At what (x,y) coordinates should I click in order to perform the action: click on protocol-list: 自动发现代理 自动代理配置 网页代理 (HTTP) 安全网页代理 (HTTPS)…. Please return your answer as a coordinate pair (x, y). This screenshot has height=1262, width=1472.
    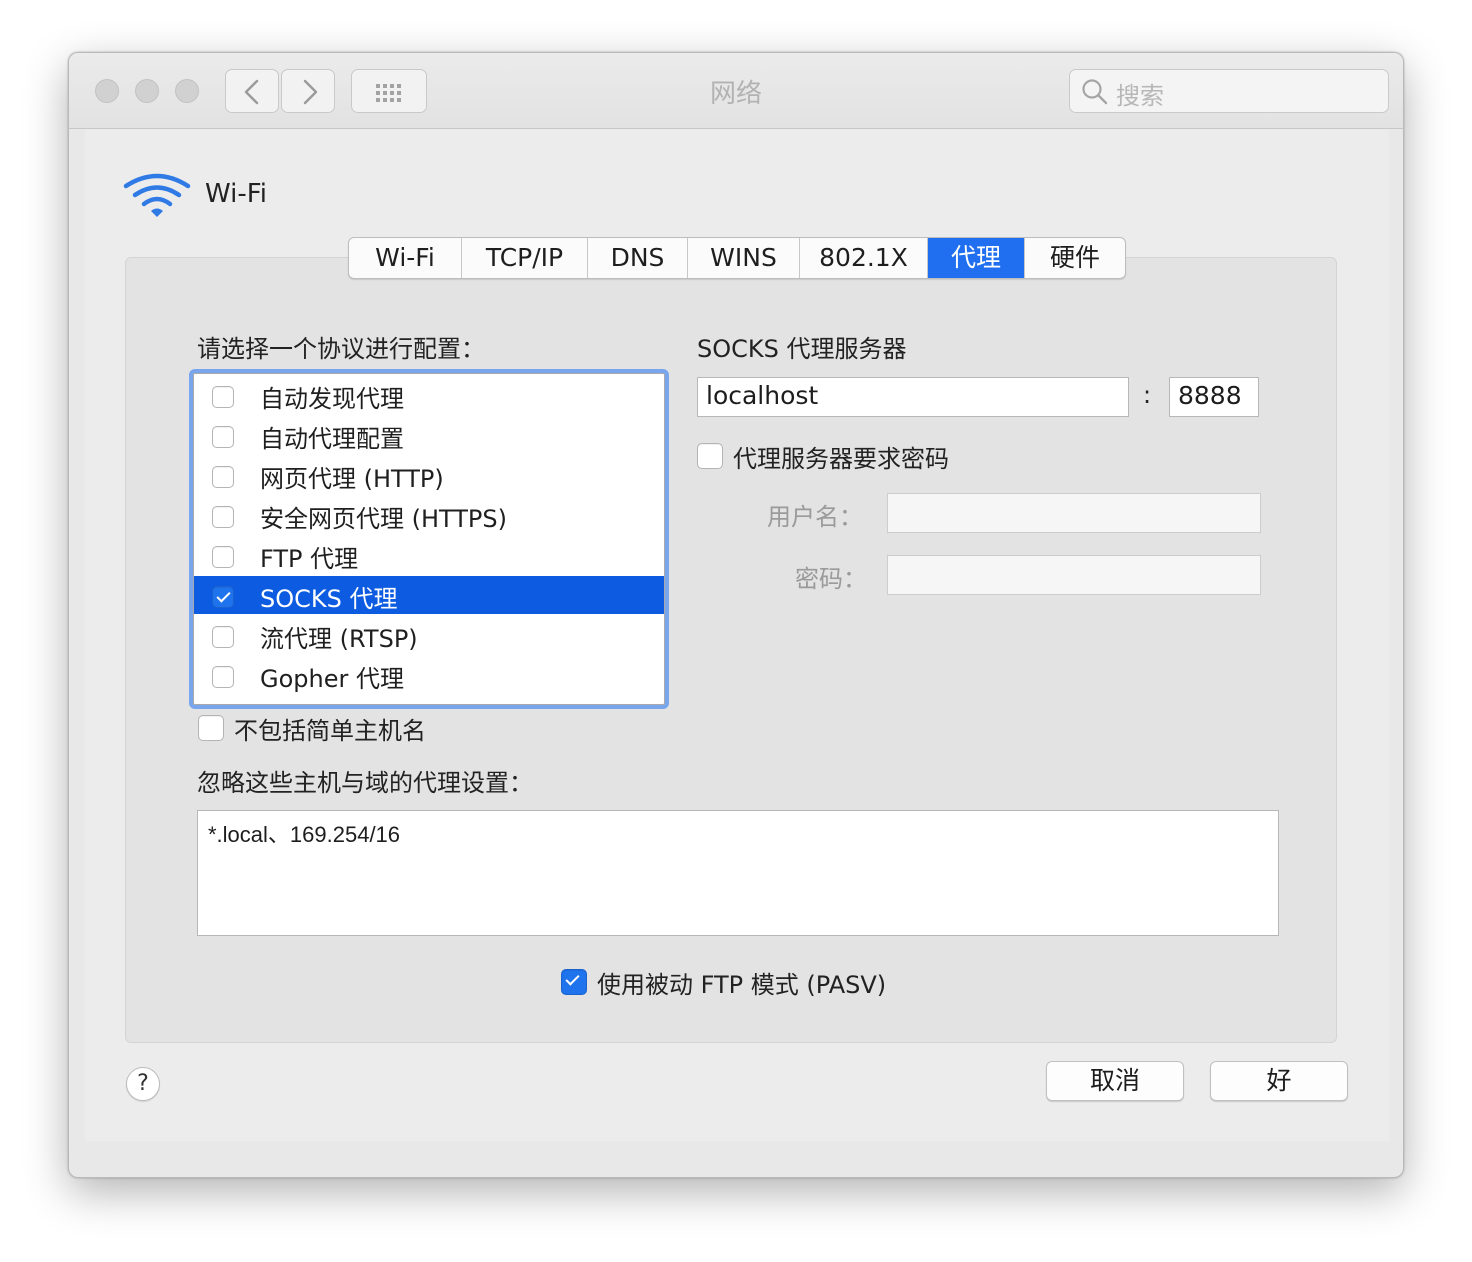
    Looking at the image, I should click on (429, 539).